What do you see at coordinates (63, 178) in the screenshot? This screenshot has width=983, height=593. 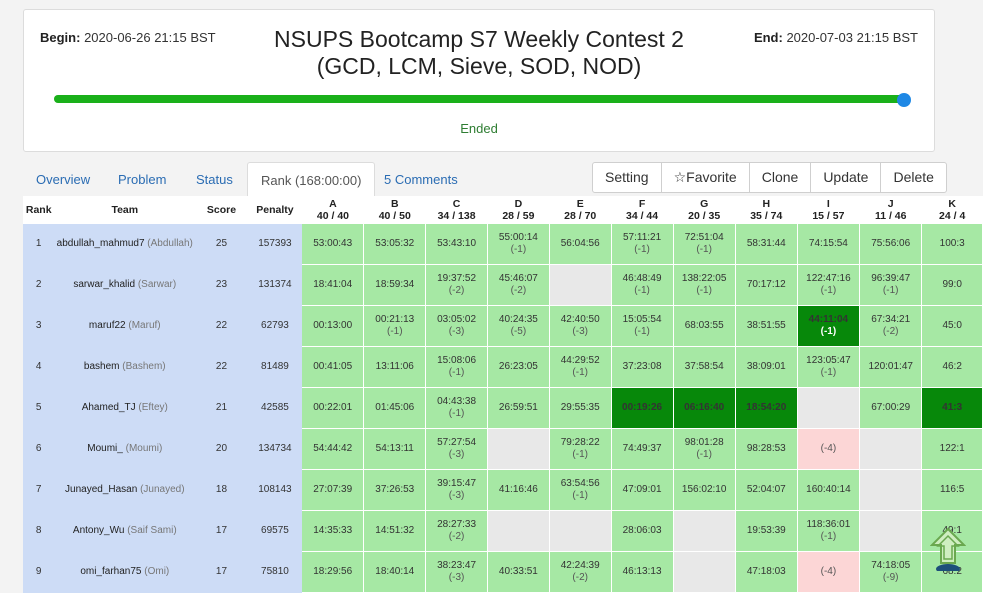 I see `tab-overview: Overview` at bounding box center [63, 178].